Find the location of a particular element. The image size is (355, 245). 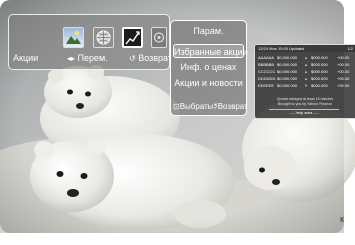

move-hint: ◂▸ Перем. is located at coordinates (87, 58).